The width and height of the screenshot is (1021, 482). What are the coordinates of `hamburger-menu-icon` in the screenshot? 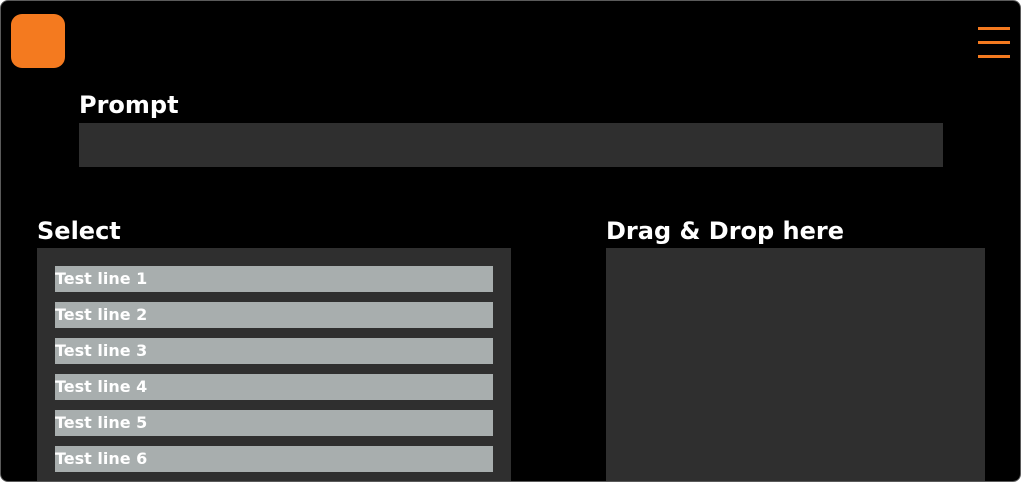 It's located at (994, 43).